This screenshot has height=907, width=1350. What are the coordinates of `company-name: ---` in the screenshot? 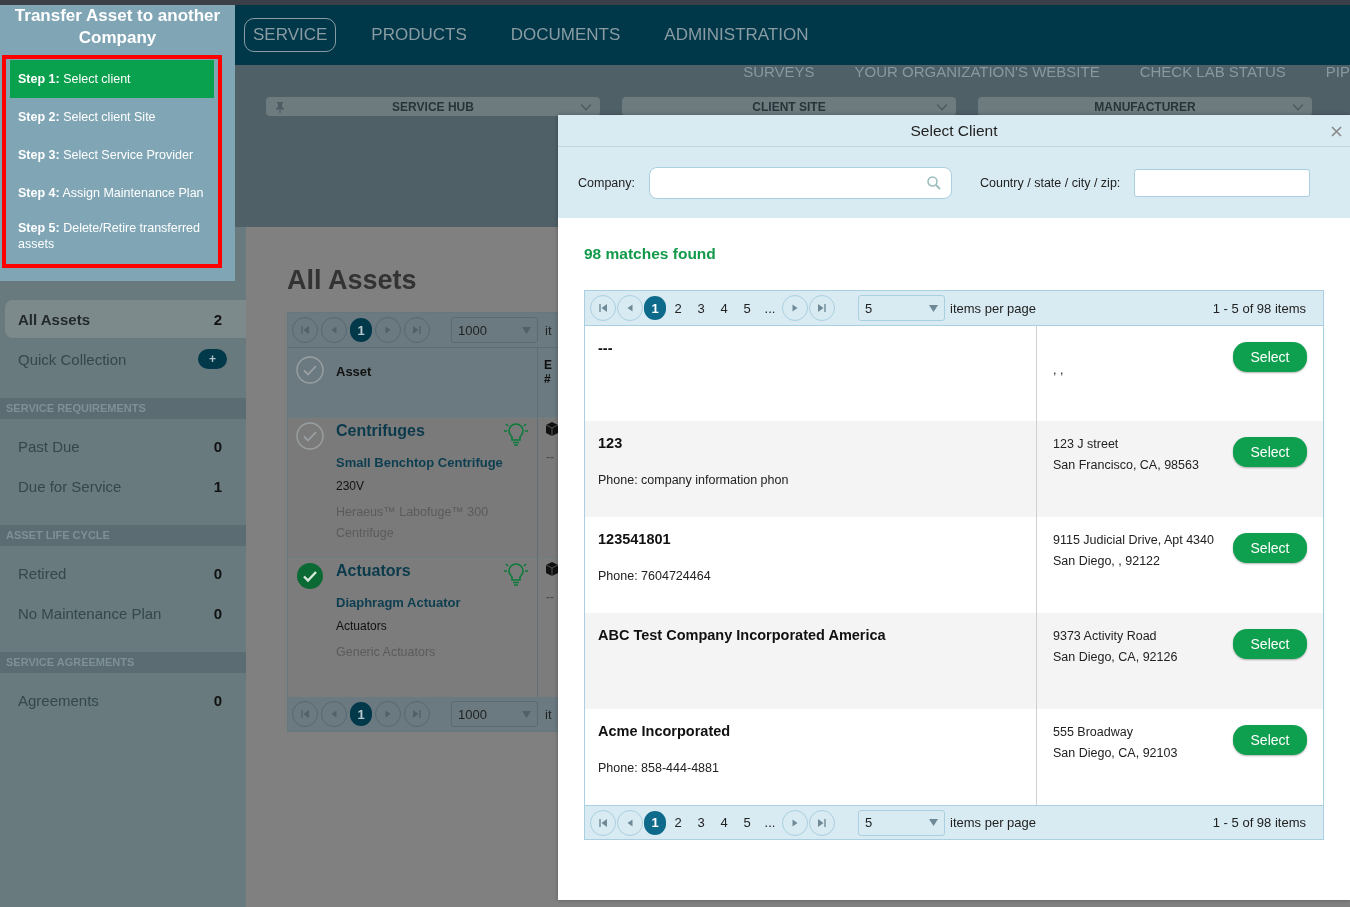 It's located at (606, 348).